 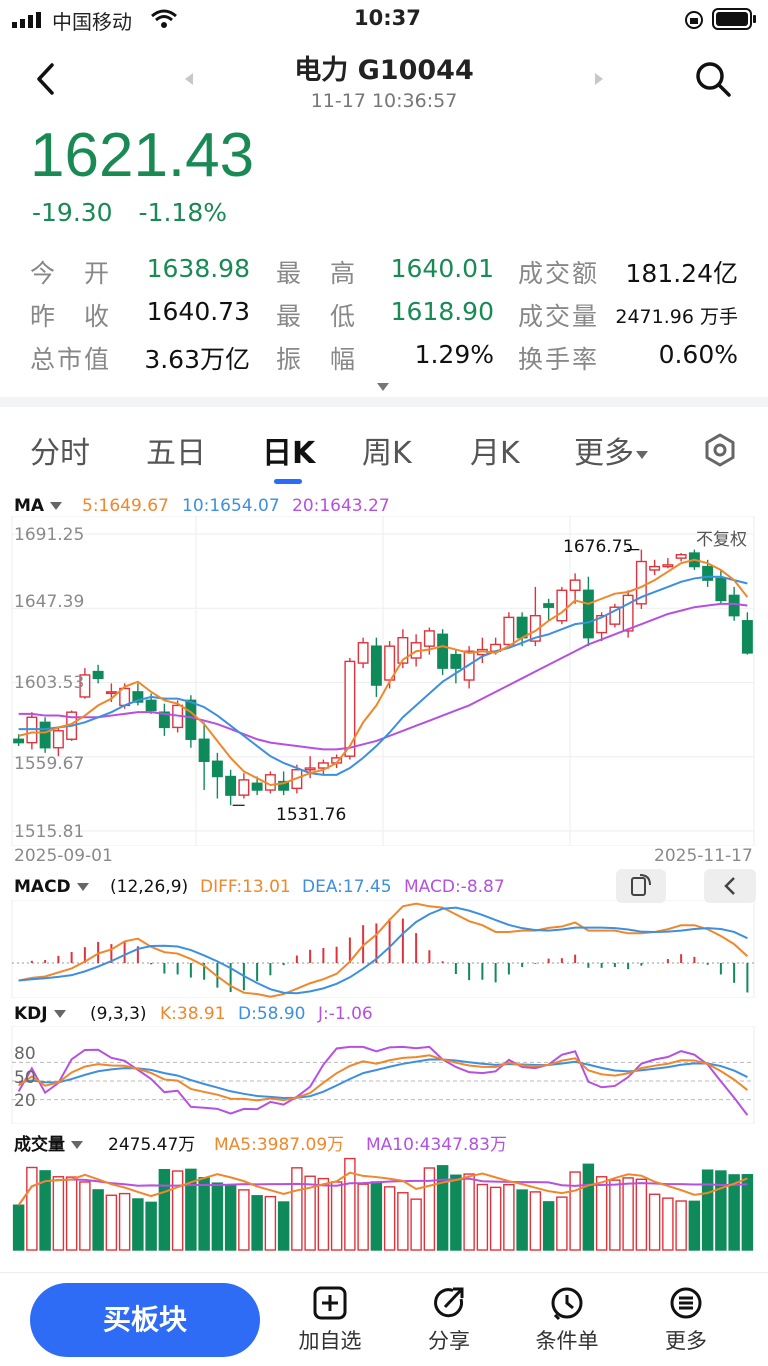 I want to click on kdj-axis-label: 20, so click(x=25, y=1101).